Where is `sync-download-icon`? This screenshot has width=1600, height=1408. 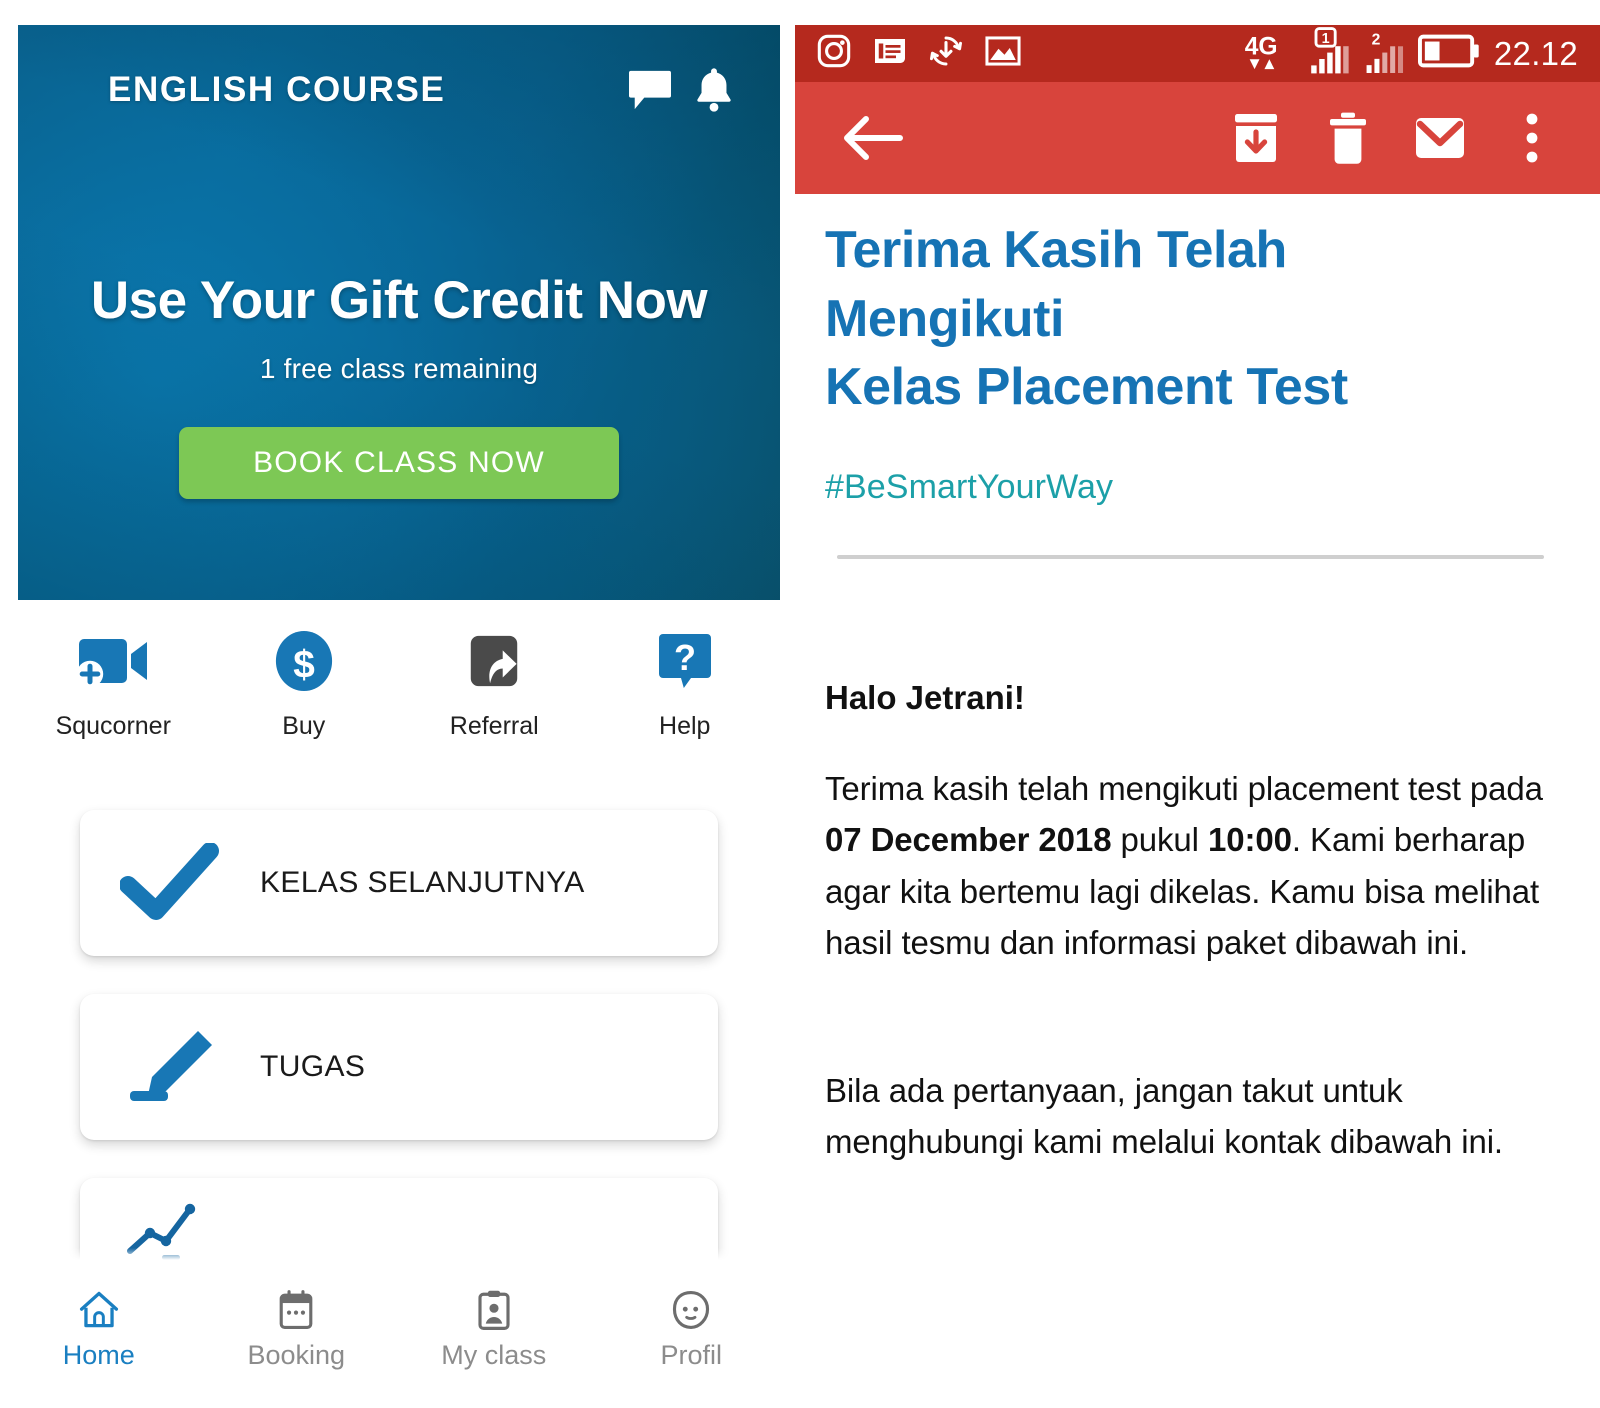
sync-download-icon is located at coordinates (946, 53).